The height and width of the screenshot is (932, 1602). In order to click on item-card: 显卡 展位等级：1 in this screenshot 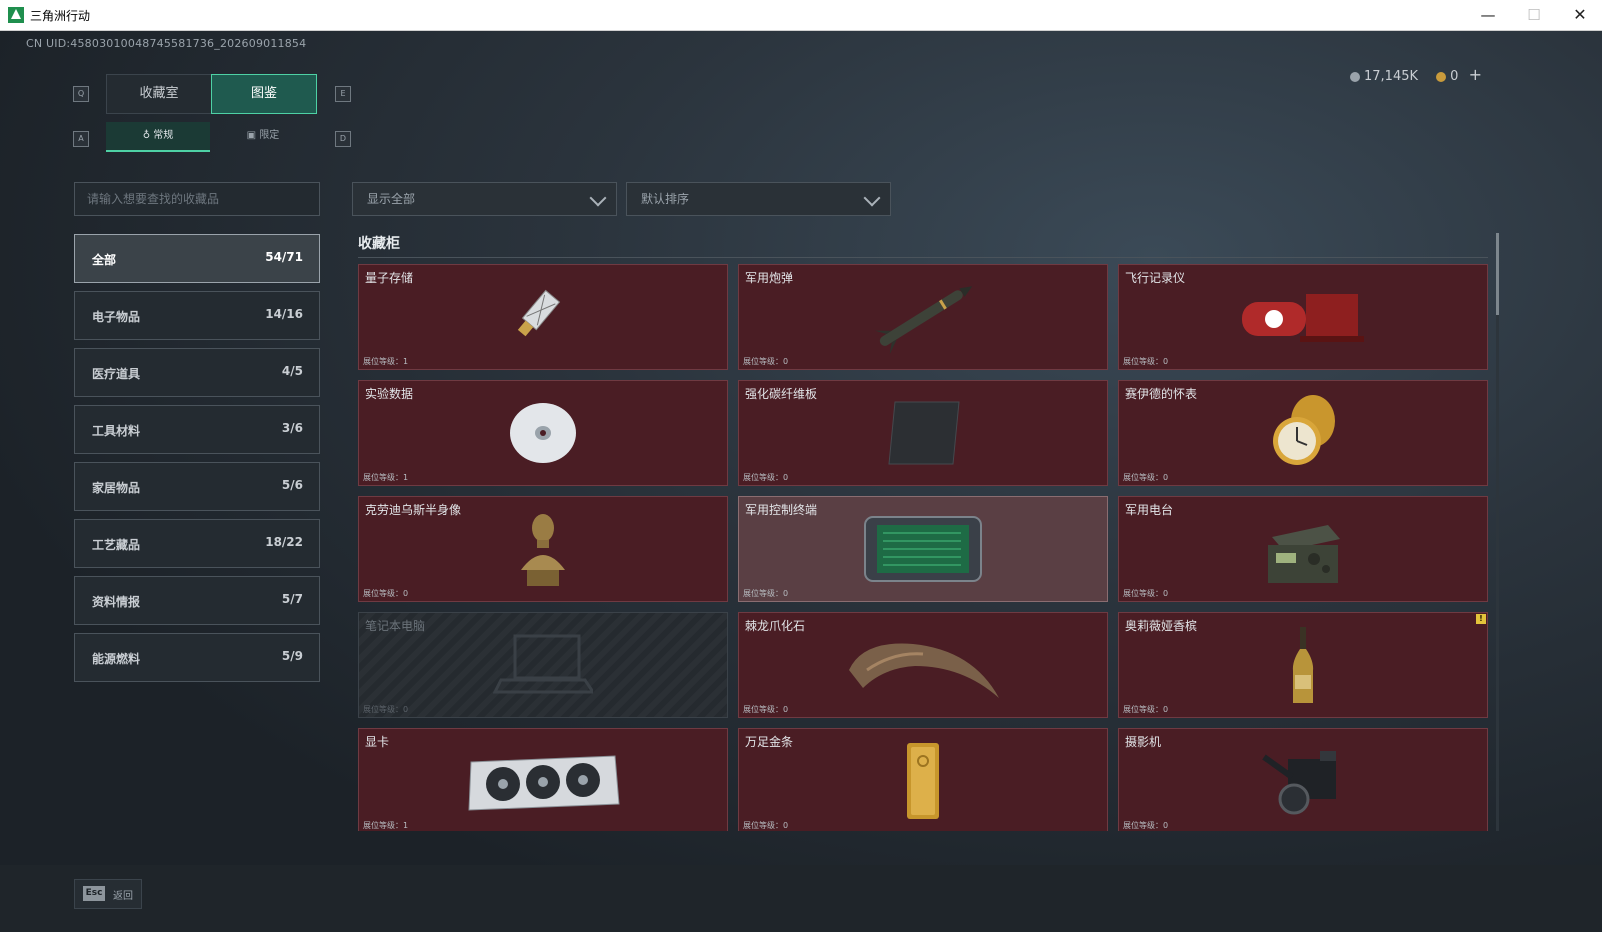, I will do `click(543, 779)`.